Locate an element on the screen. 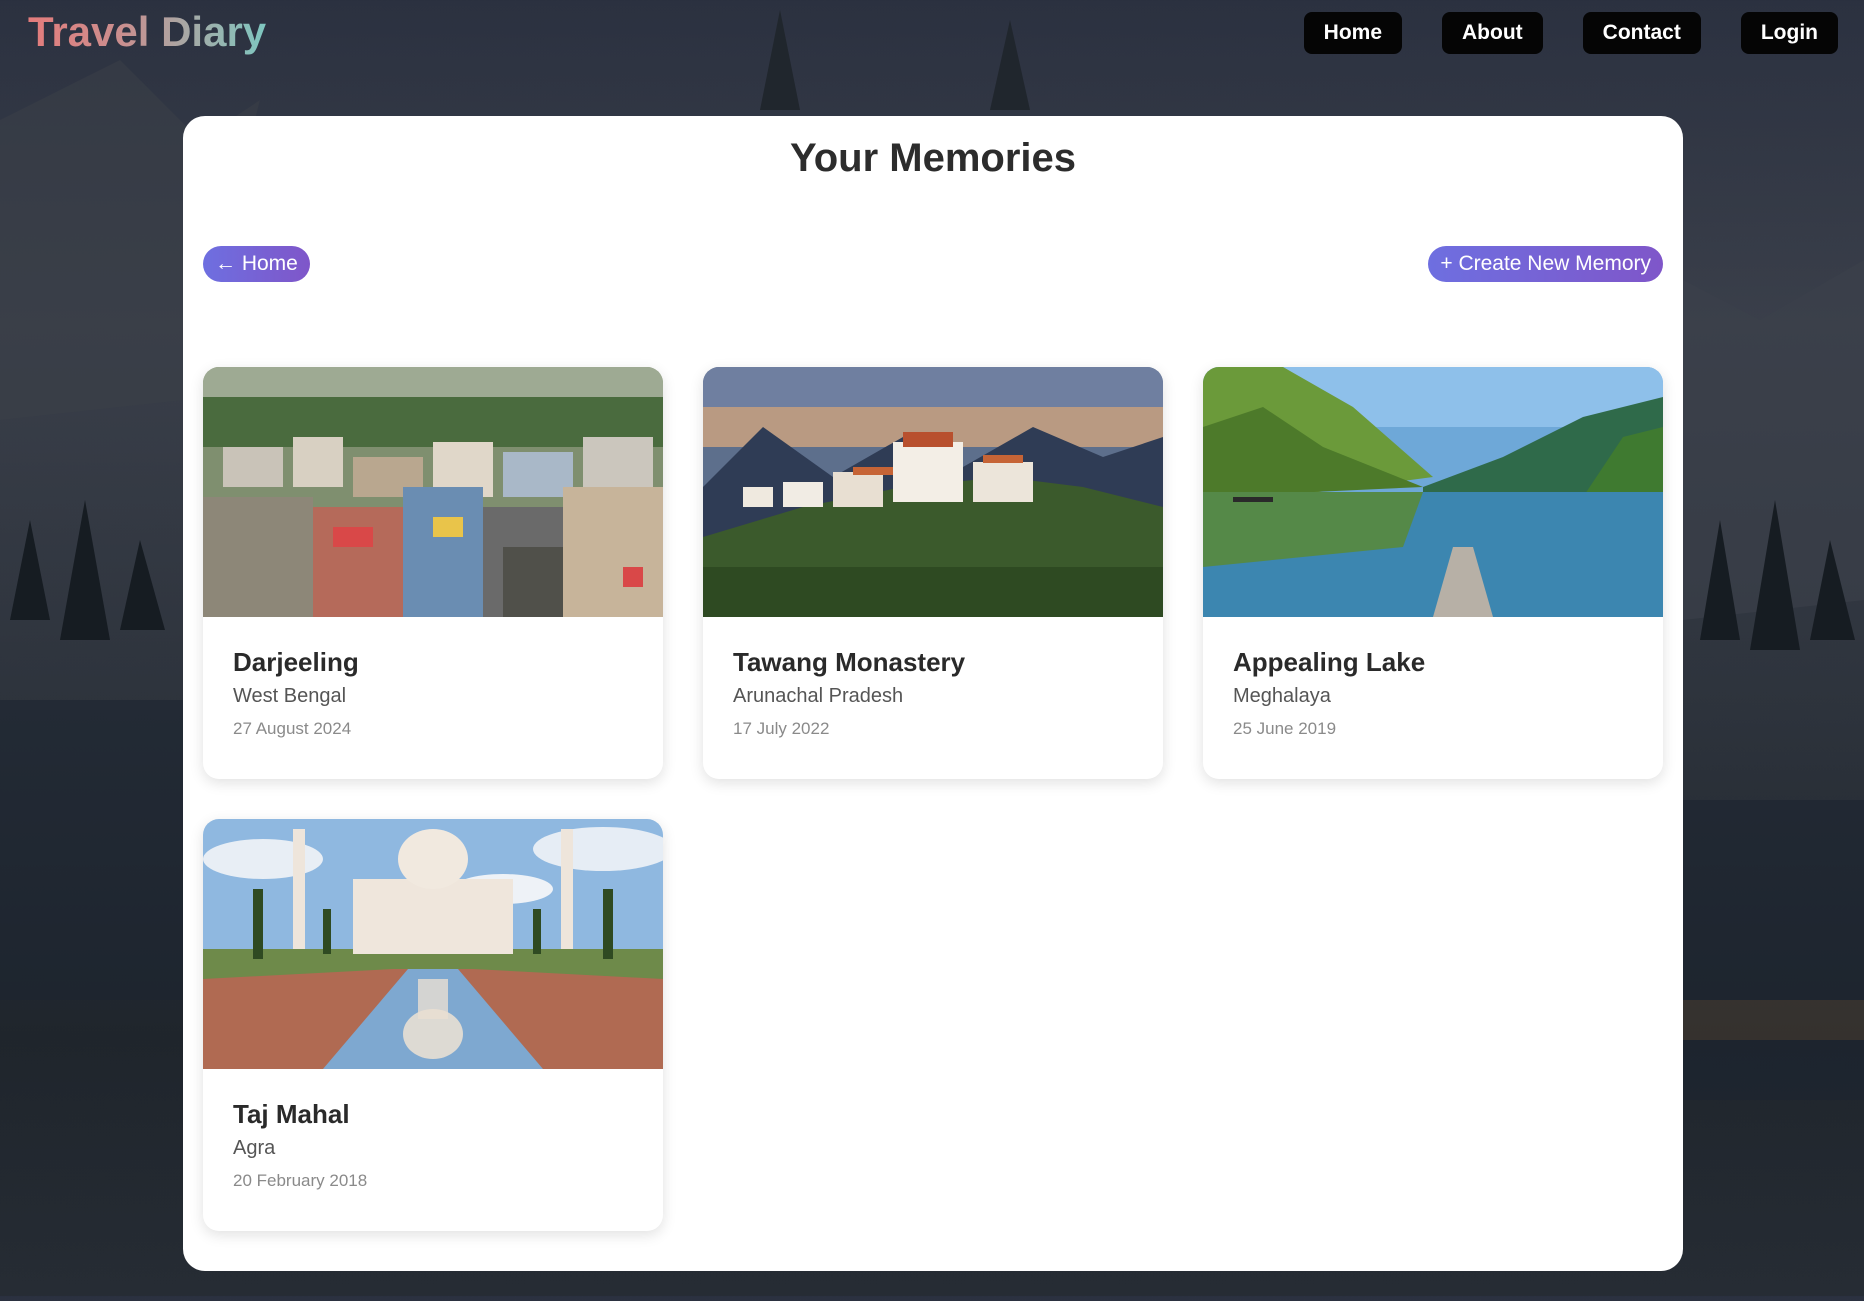  memory-location: Agra is located at coordinates (254, 1148).